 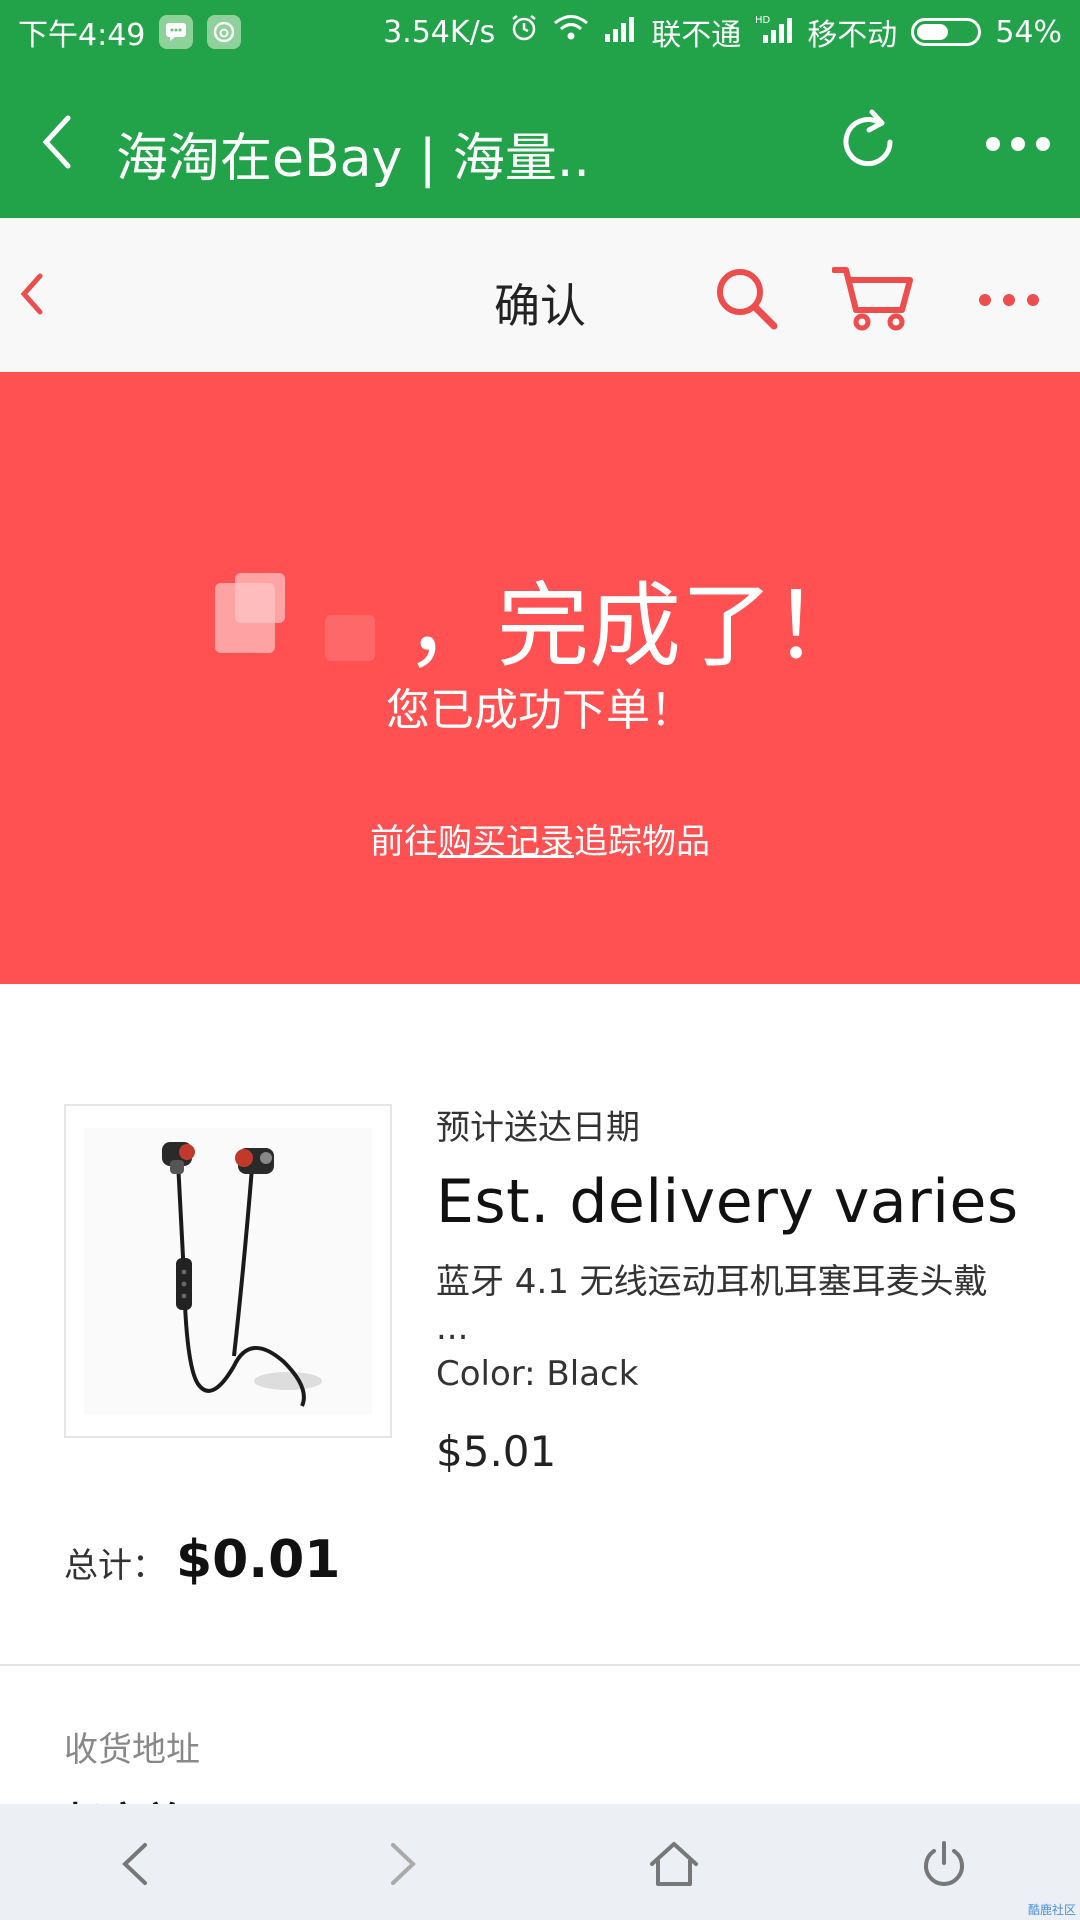 What do you see at coordinates (1051, 1910) in the screenshot?
I see `watermark: 酷鹿社区` at bounding box center [1051, 1910].